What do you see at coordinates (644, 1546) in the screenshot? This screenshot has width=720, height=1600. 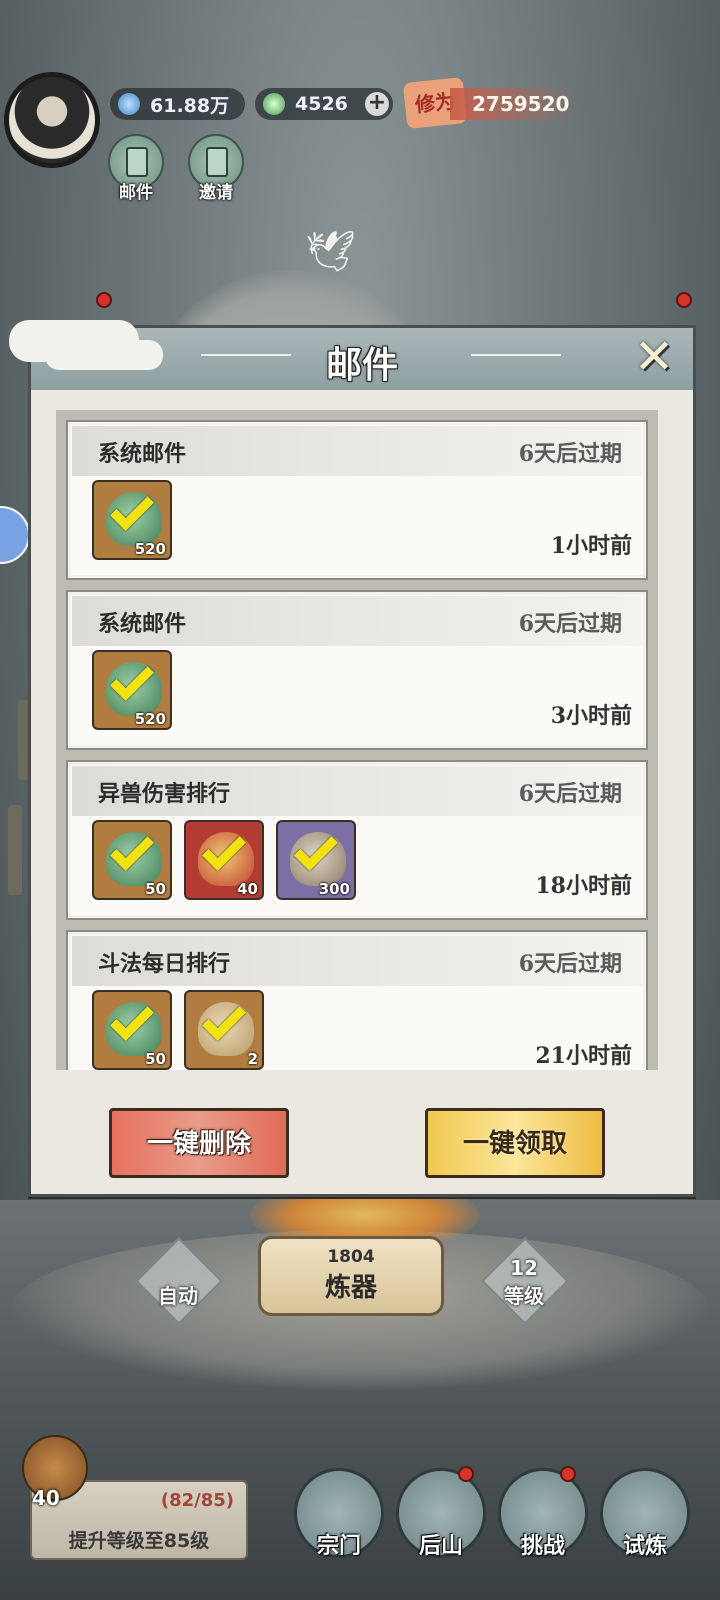 I see `nav-trial-label: 试炼` at bounding box center [644, 1546].